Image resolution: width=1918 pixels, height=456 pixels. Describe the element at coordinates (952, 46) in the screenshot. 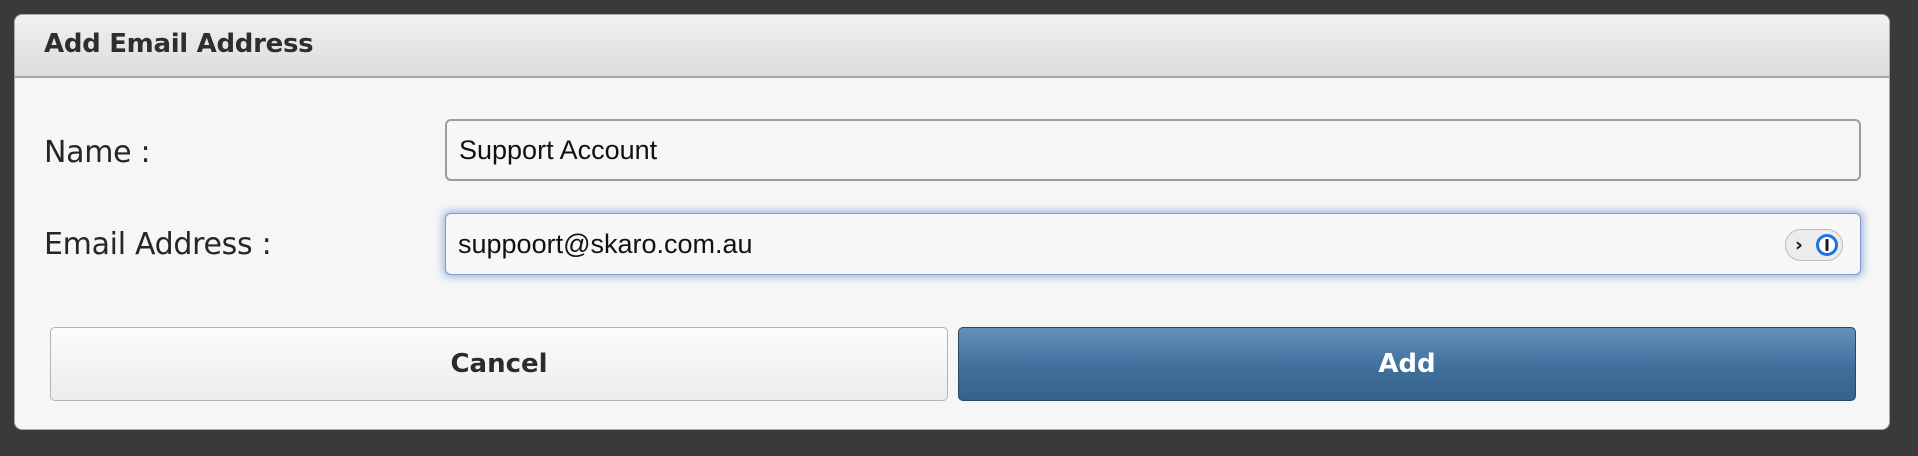

I see `dialog-header: Add Email Address` at that location.